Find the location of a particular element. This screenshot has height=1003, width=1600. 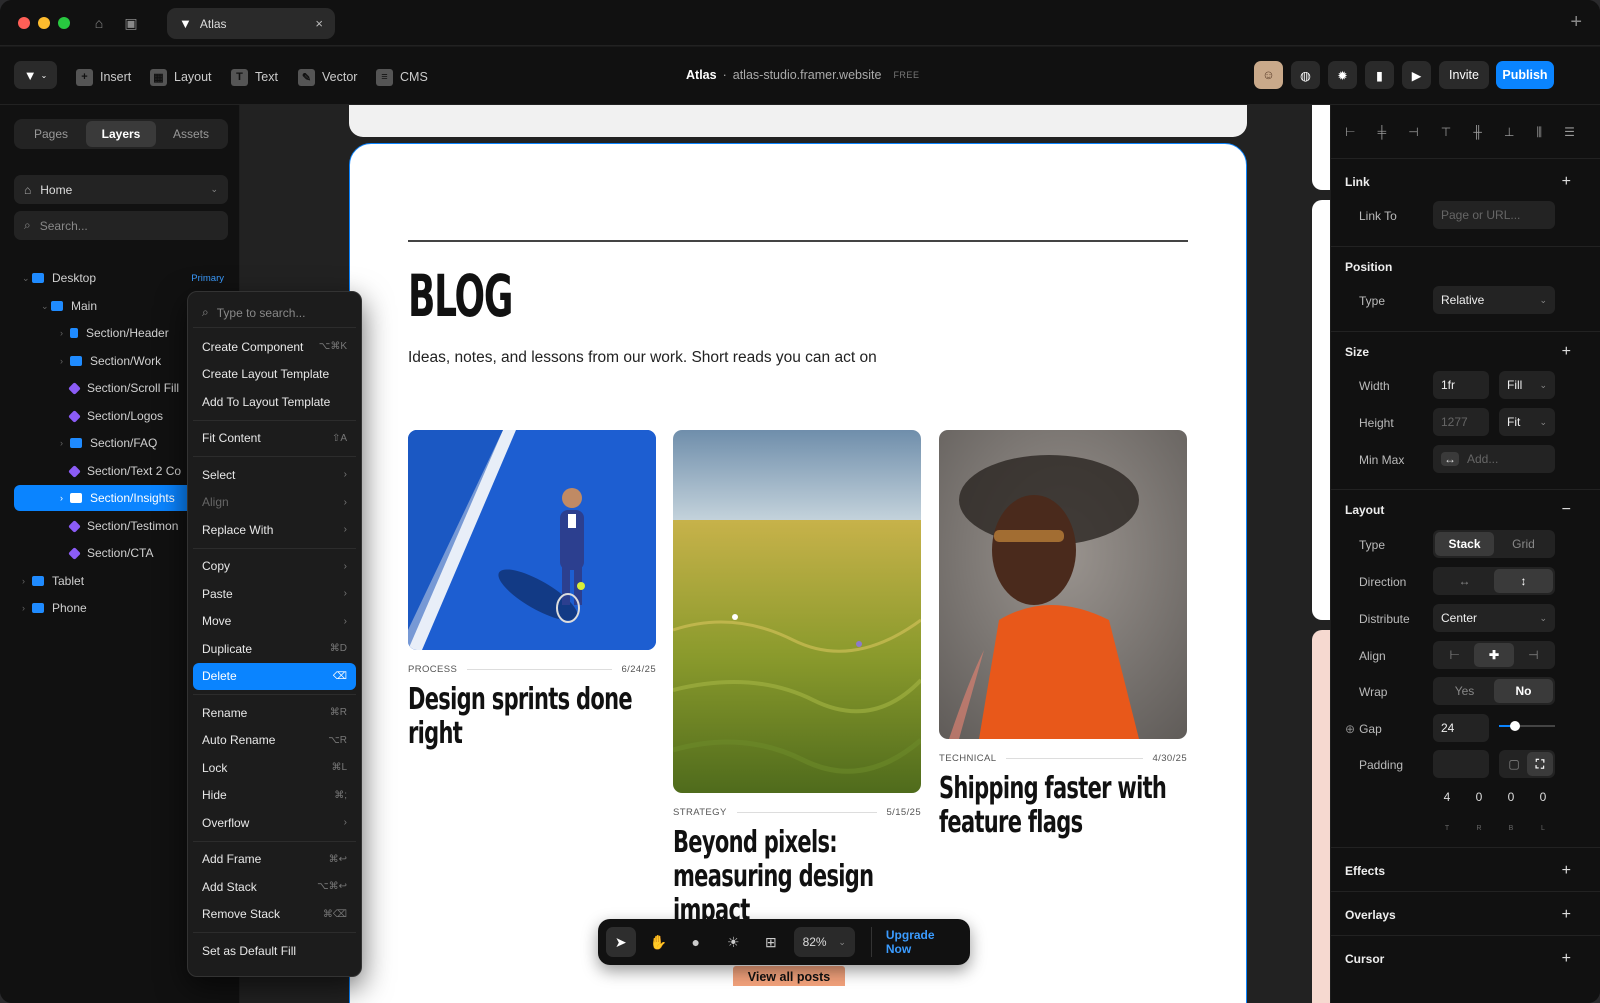

distribute-h-icon: ⫼ is located at coordinates (1540, 132).